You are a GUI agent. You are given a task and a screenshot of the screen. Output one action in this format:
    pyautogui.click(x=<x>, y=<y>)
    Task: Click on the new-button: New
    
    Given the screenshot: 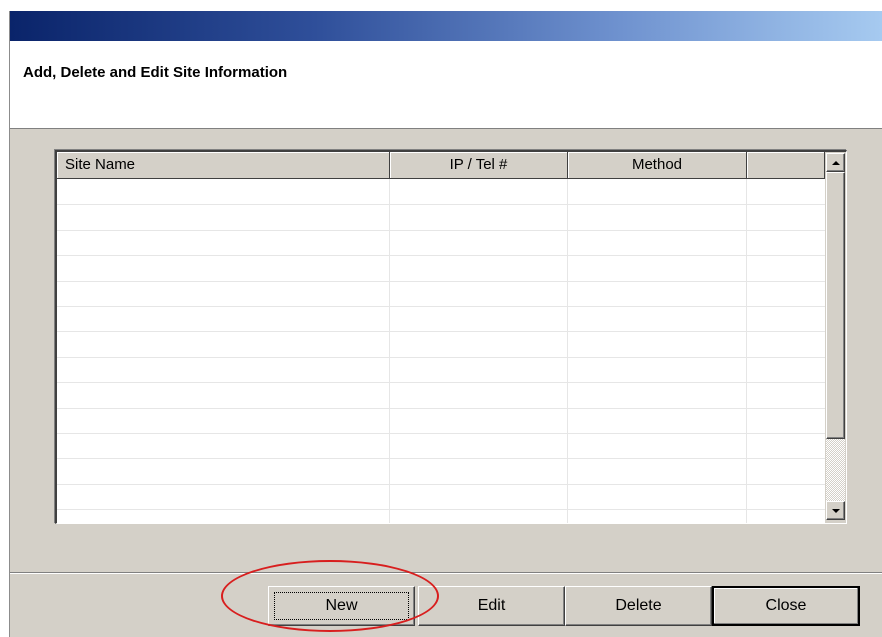 What is the action you would take?
    pyautogui.click(x=341, y=606)
    